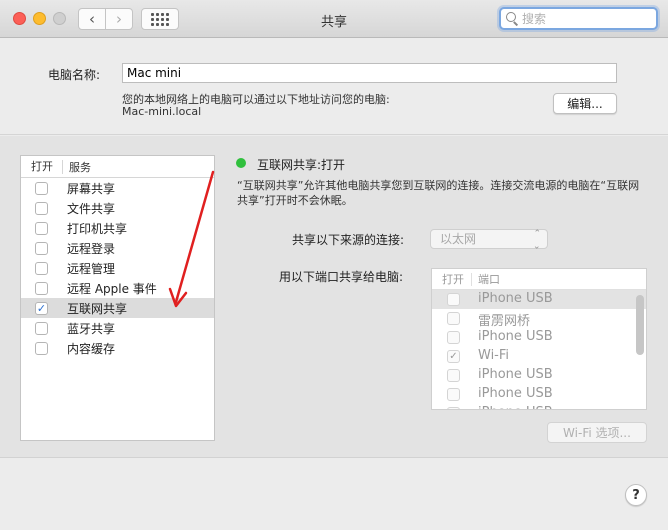 The image size is (668, 530). What do you see at coordinates (640, 325) in the screenshot?
I see `ports-scrollbar` at bounding box center [640, 325].